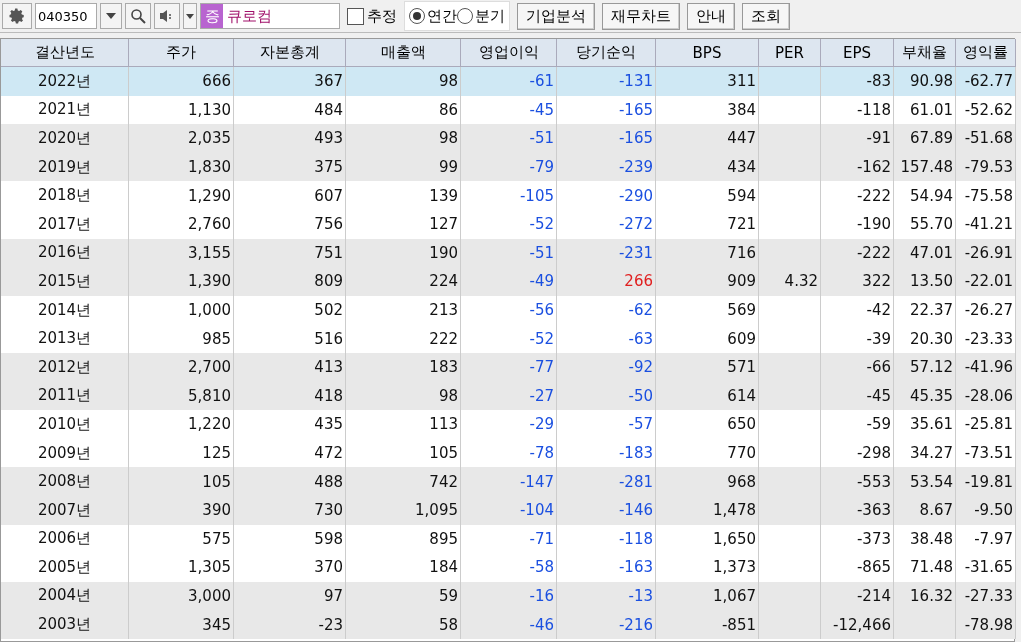 This screenshot has width=1021, height=642. Describe the element at coordinates (65, 367) in the screenshot. I see `table-cell: 2012년` at that location.